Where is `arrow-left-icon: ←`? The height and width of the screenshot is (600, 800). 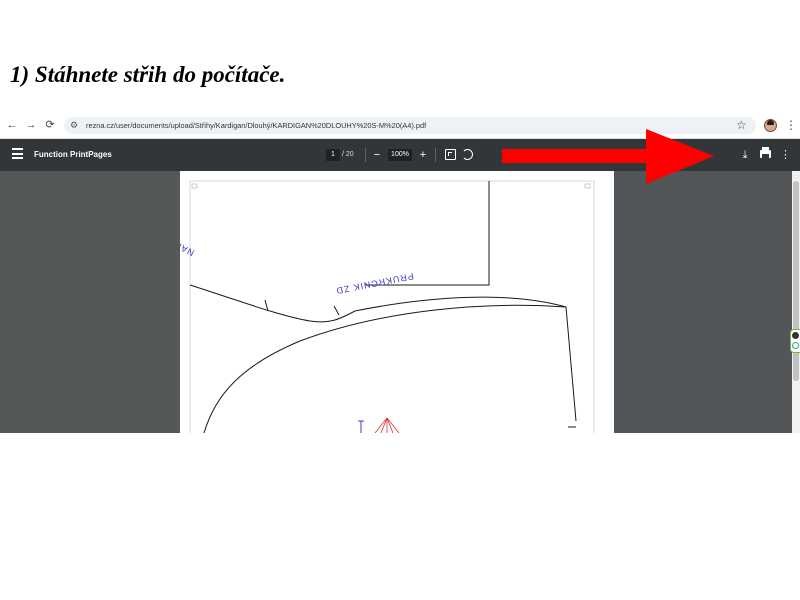
arrow-left-icon: ← is located at coordinates (12, 125).